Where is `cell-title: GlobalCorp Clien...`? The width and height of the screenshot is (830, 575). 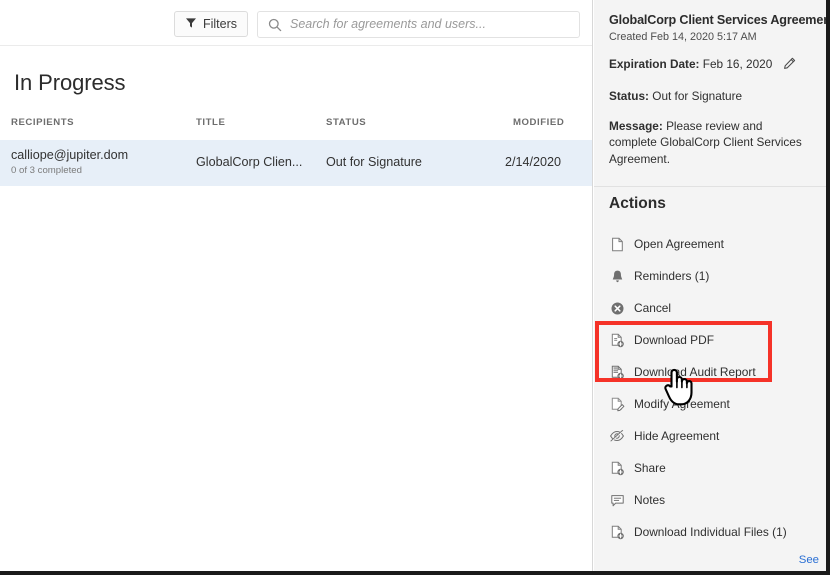
cell-title: GlobalCorp Clien... is located at coordinates (249, 162).